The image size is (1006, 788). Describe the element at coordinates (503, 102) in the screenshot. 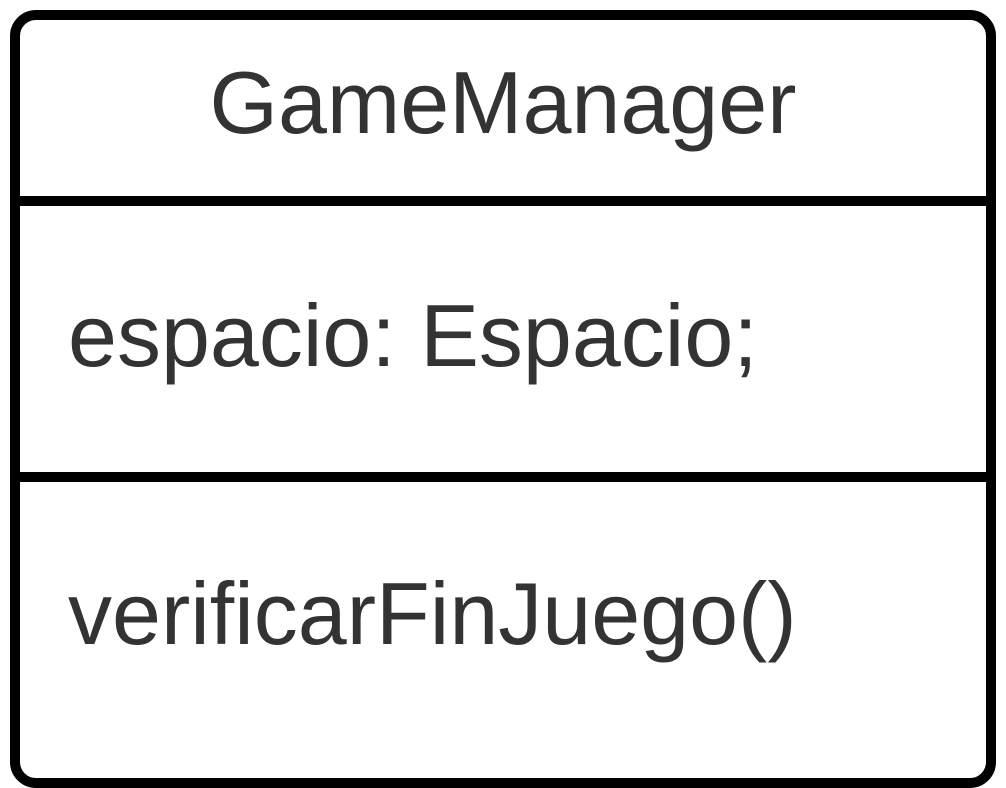

I see `class-name: GameManager` at that location.